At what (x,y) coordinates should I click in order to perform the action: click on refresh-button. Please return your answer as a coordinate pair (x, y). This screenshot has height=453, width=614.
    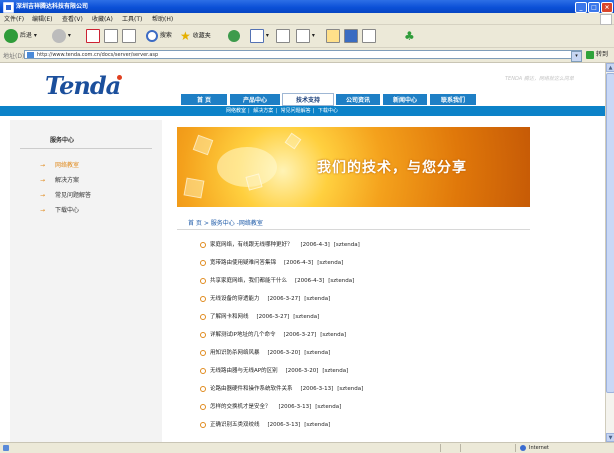
    Looking at the image, I should click on (111, 36).